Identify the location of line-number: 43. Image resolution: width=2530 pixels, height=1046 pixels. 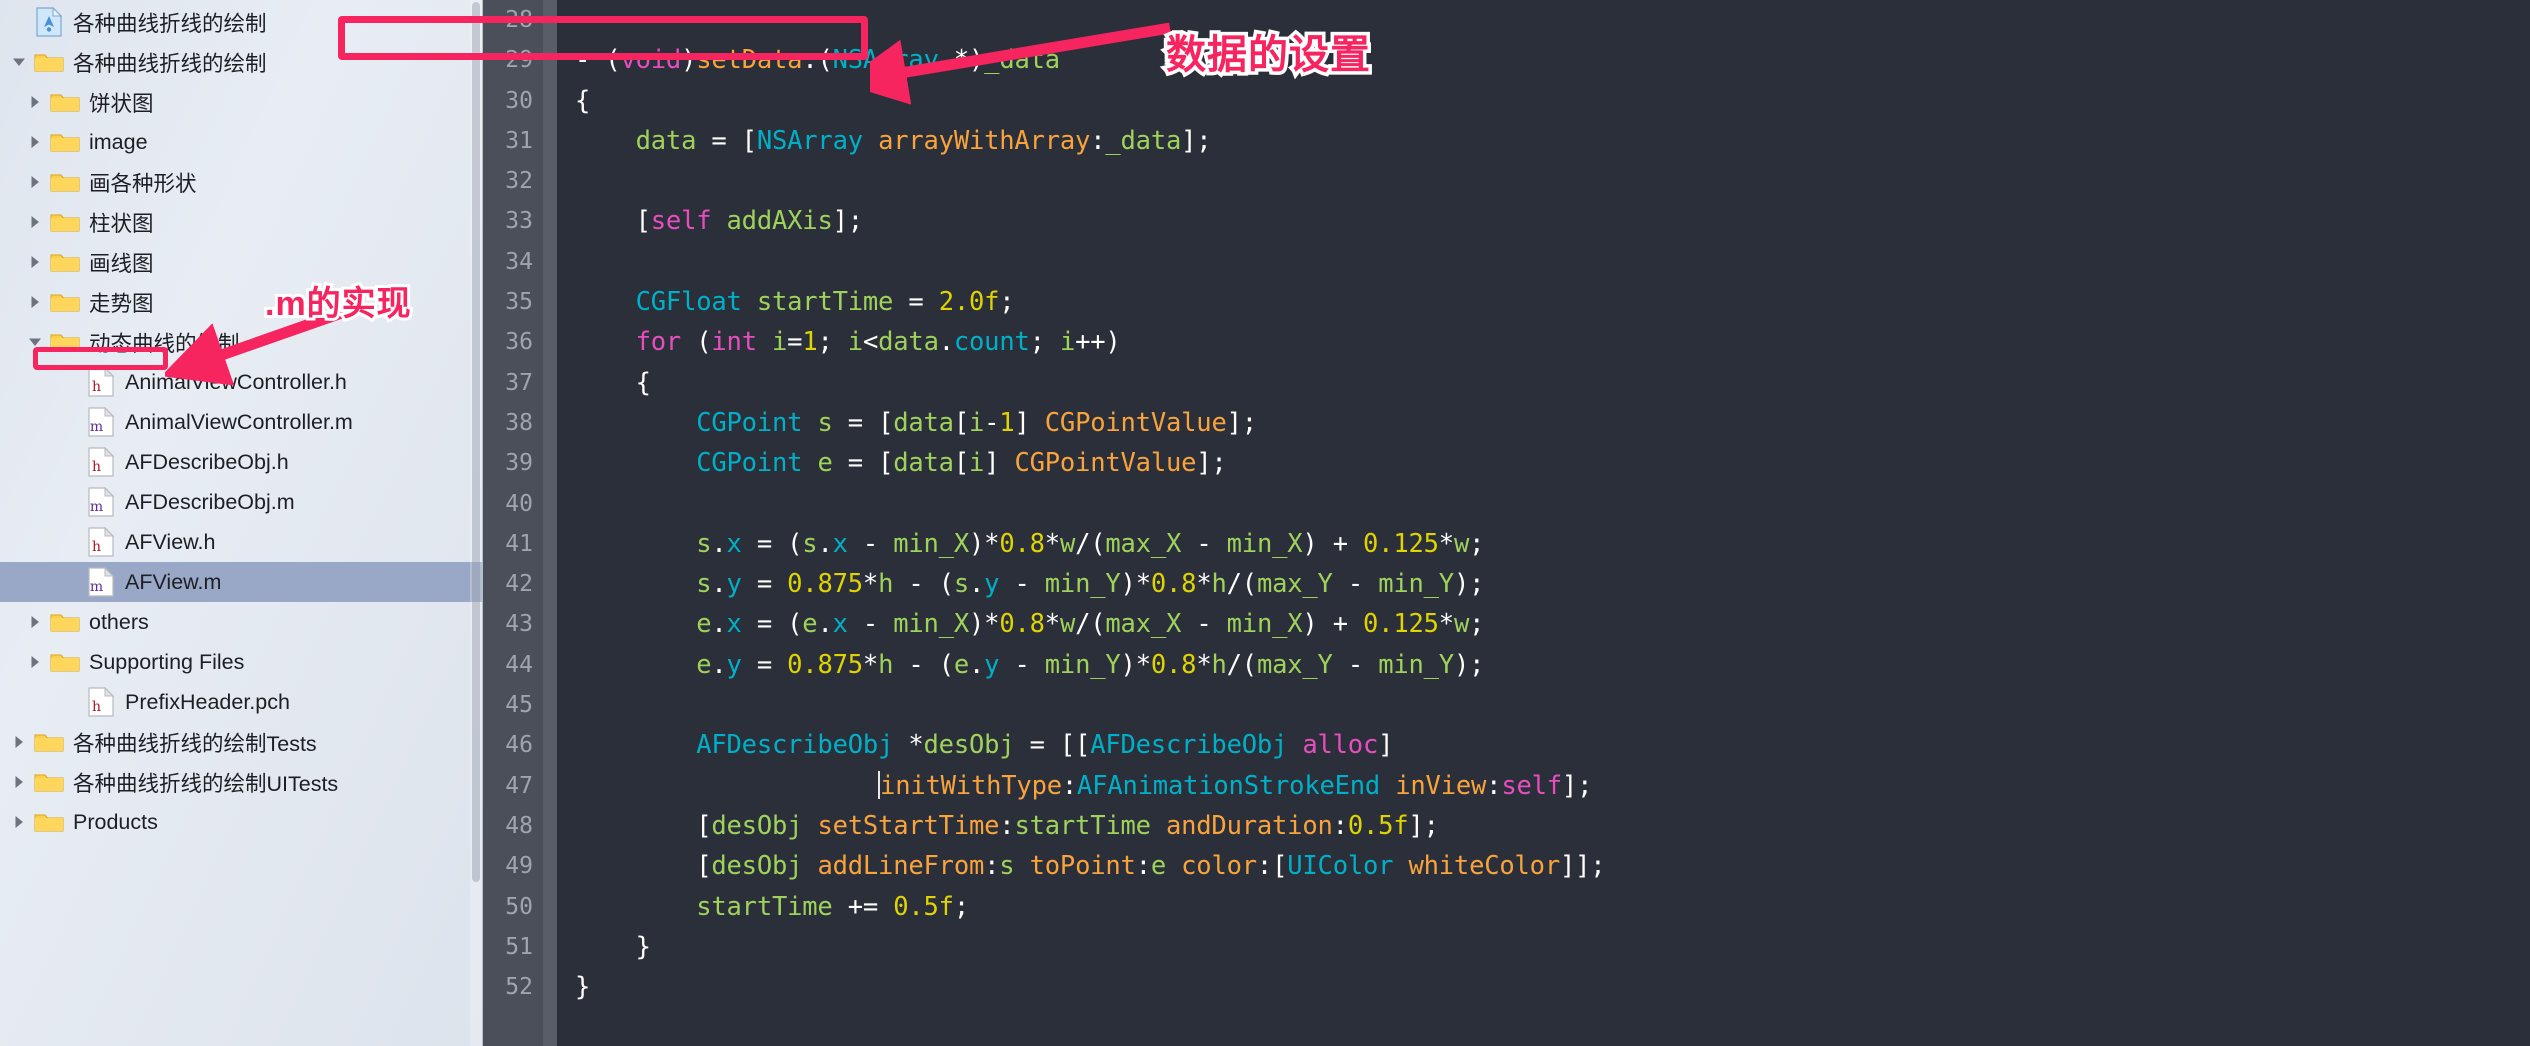
(519, 624).